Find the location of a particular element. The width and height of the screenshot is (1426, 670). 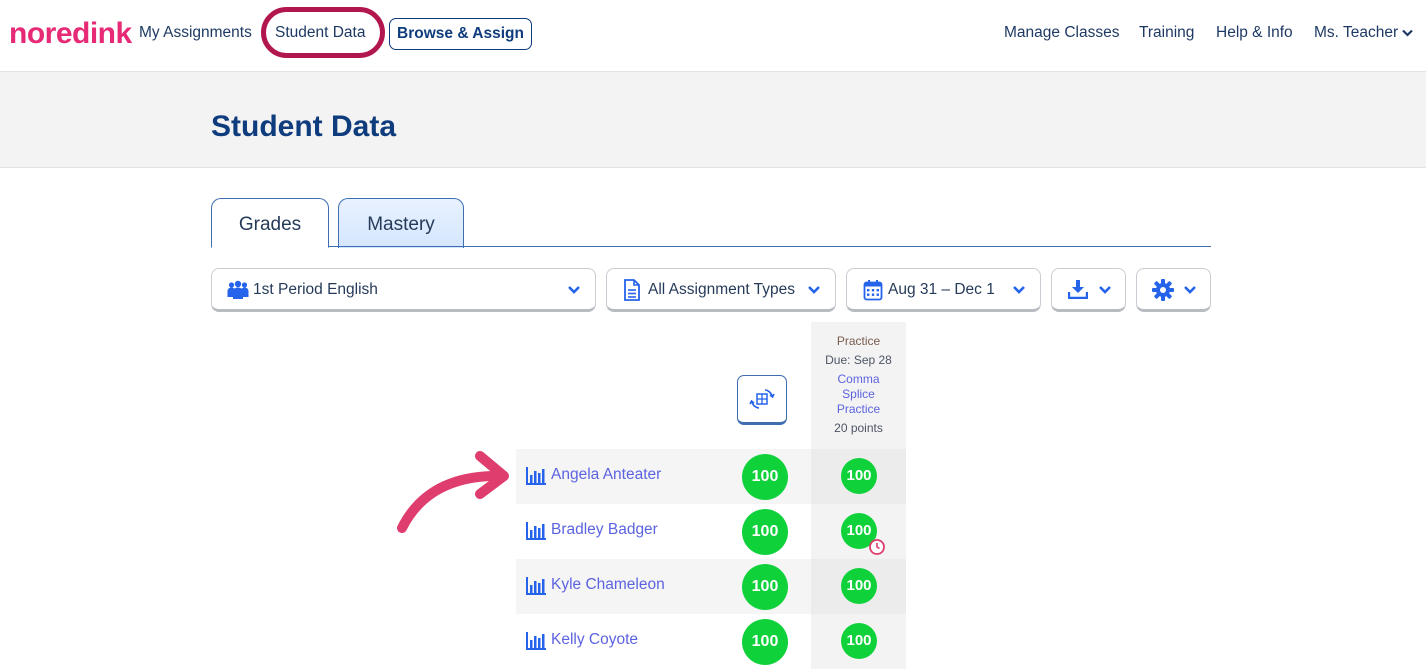

nav-manage-classes: Manage Classes is located at coordinates (1061, 33).